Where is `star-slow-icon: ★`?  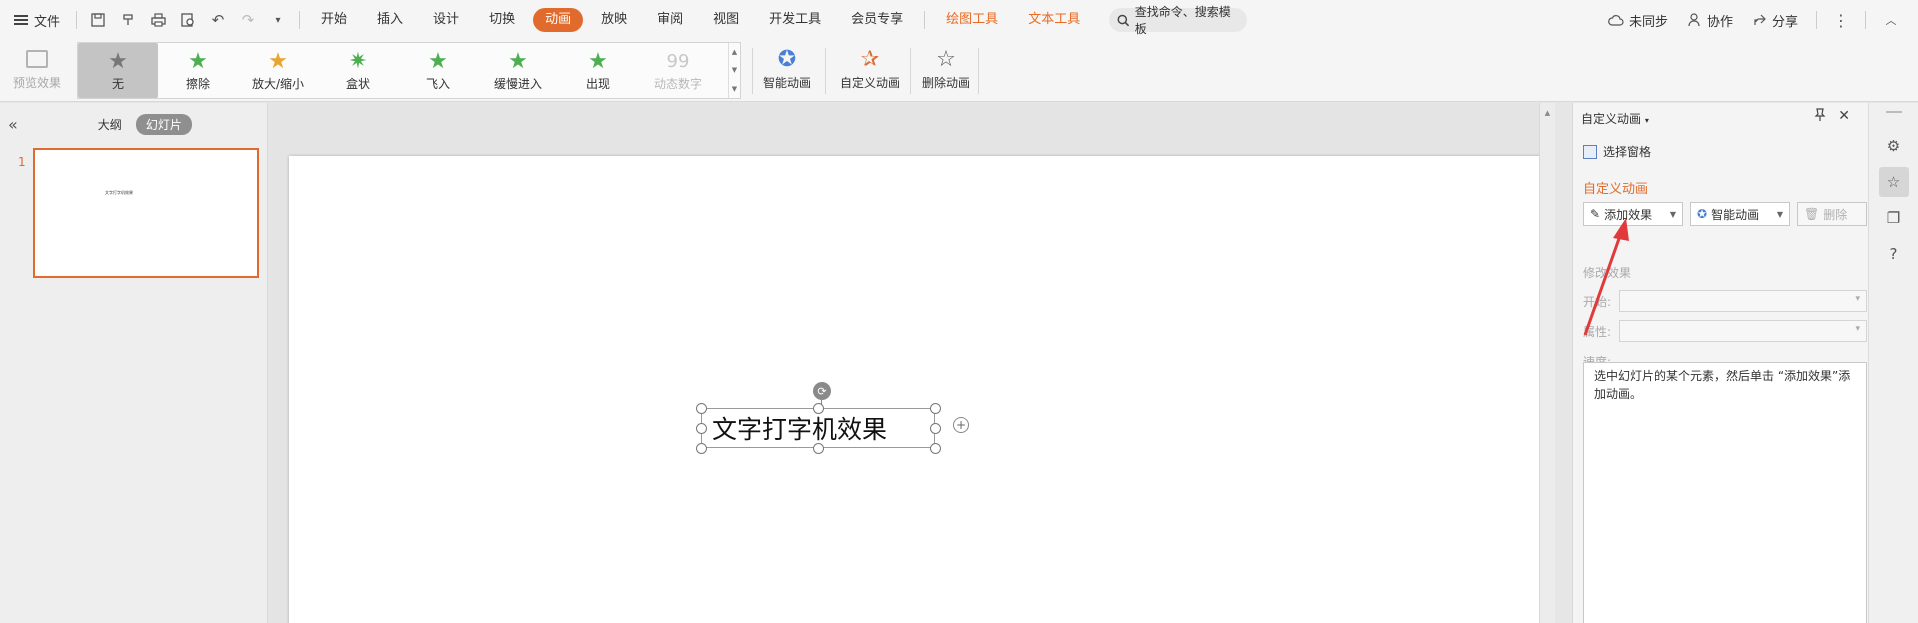 star-slow-icon: ★ is located at coordinates (518, 61).